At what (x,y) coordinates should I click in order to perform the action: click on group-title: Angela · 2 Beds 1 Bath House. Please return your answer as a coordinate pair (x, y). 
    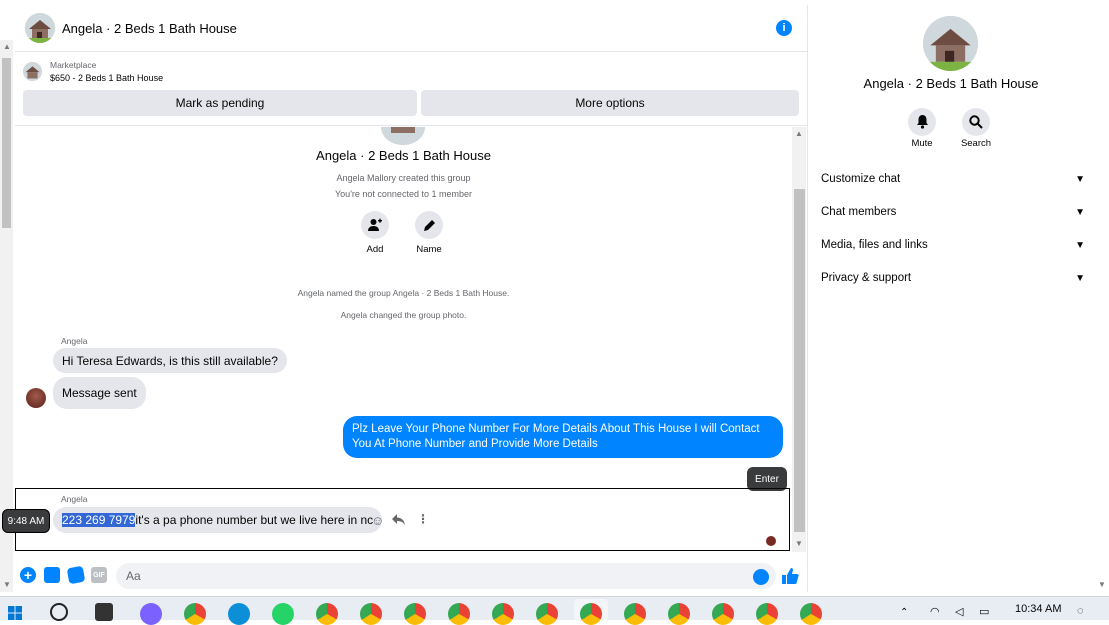
    Looking at the image, I should click on (403, 155).